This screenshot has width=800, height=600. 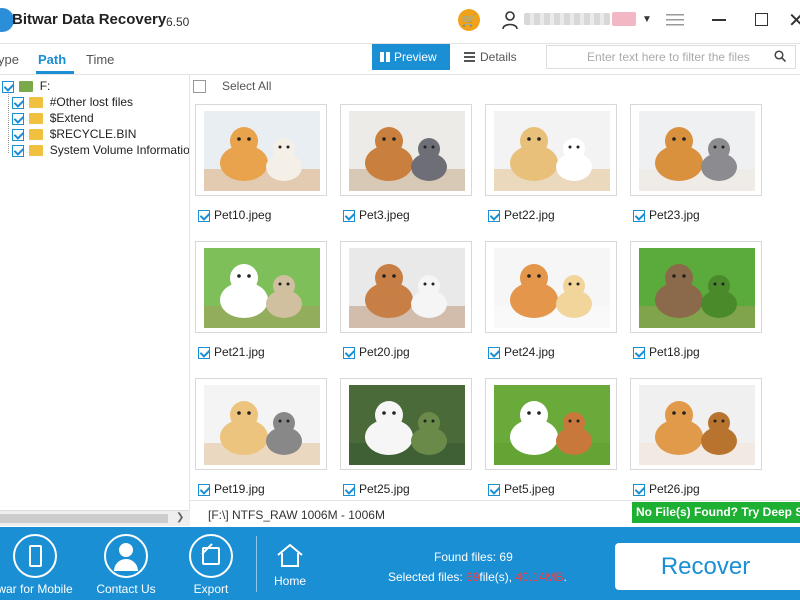 What do you see at coordinates (211, 589) in the screenshot?
I see `export-label: Export` at bounding box center [211, 589].